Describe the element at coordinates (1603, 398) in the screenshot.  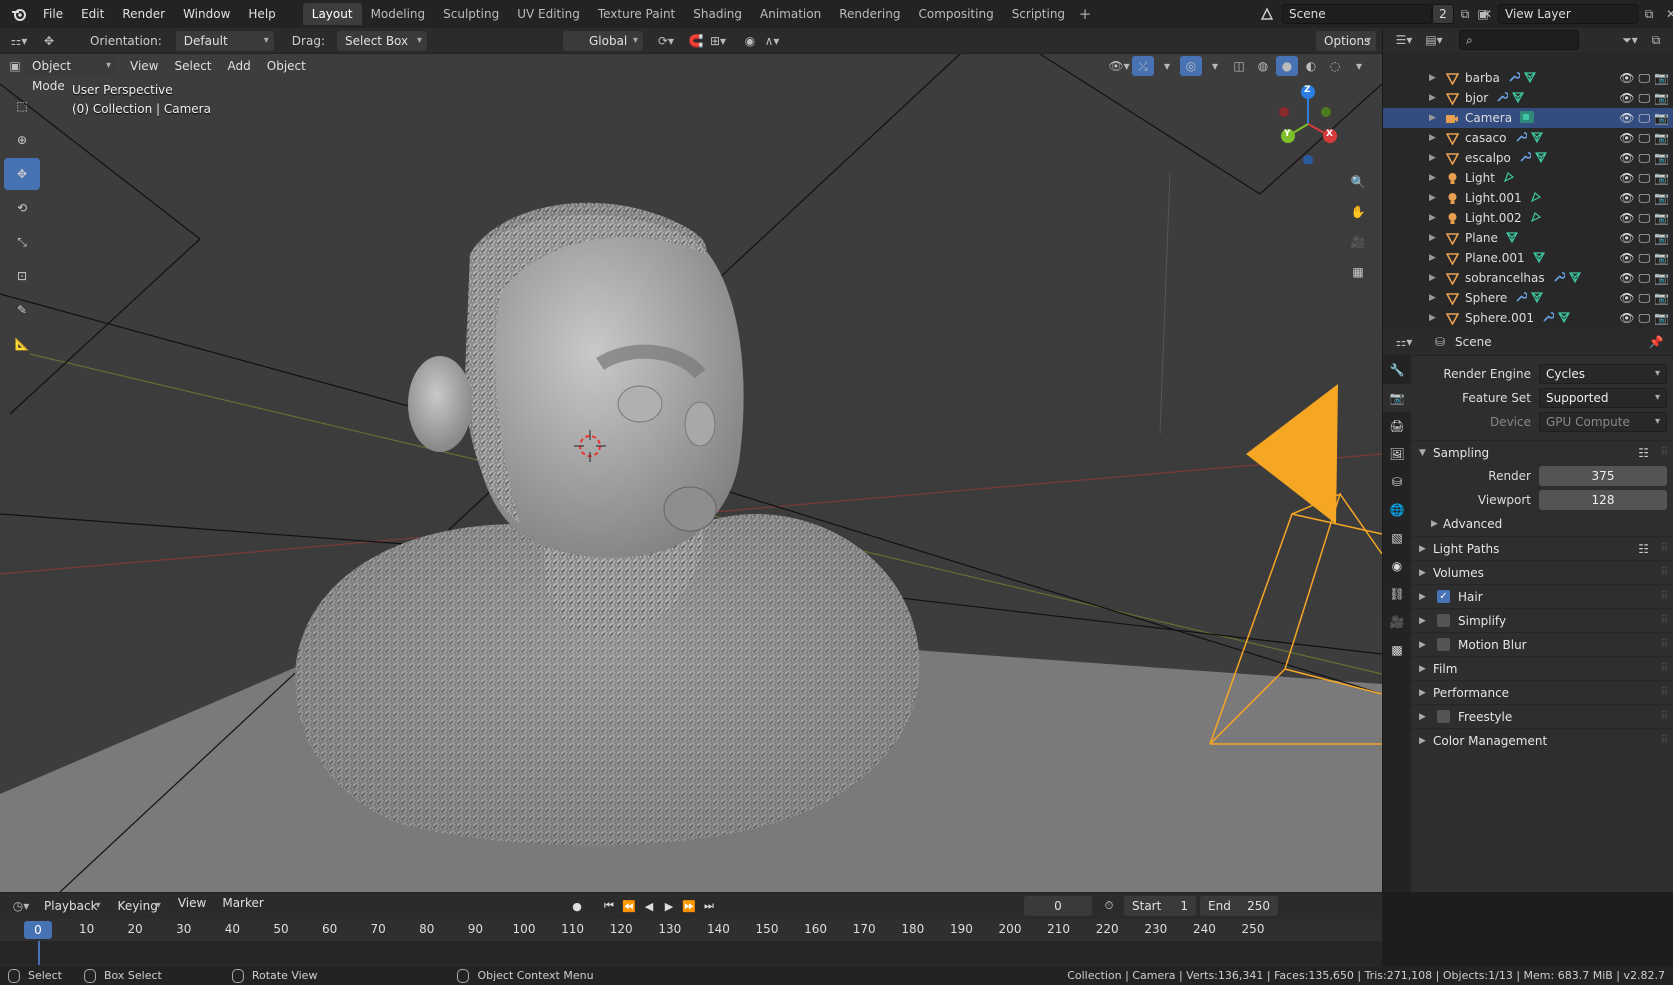
I see `feature-set-dropdown: Supported` at that location.